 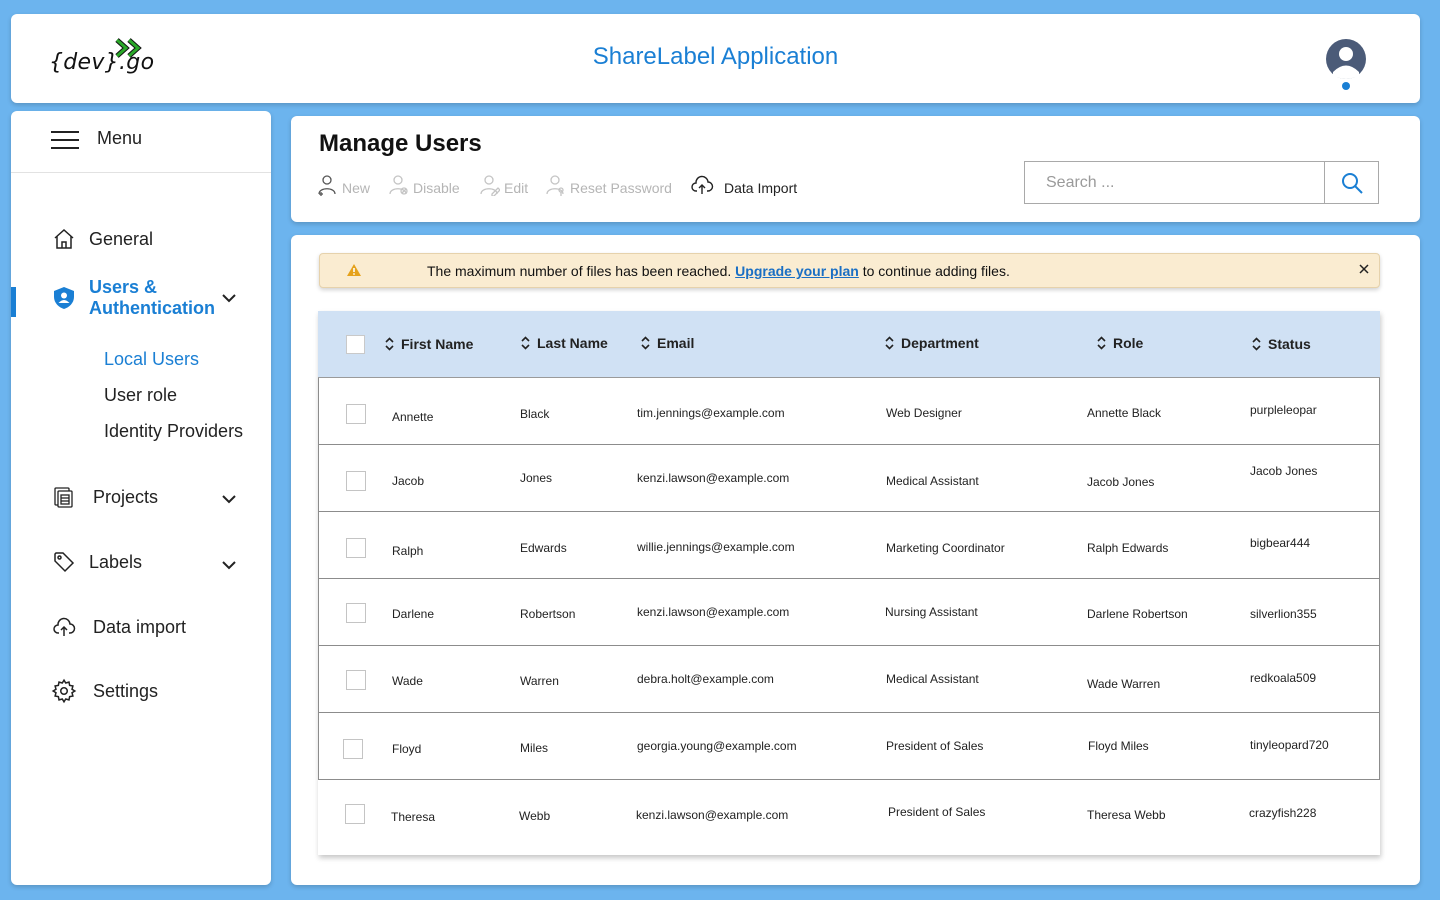 What do you see at coordinates (1283, 614) in the screenshot?
I see `cell-status: silverlion355` at bounding box center [1283, 614].